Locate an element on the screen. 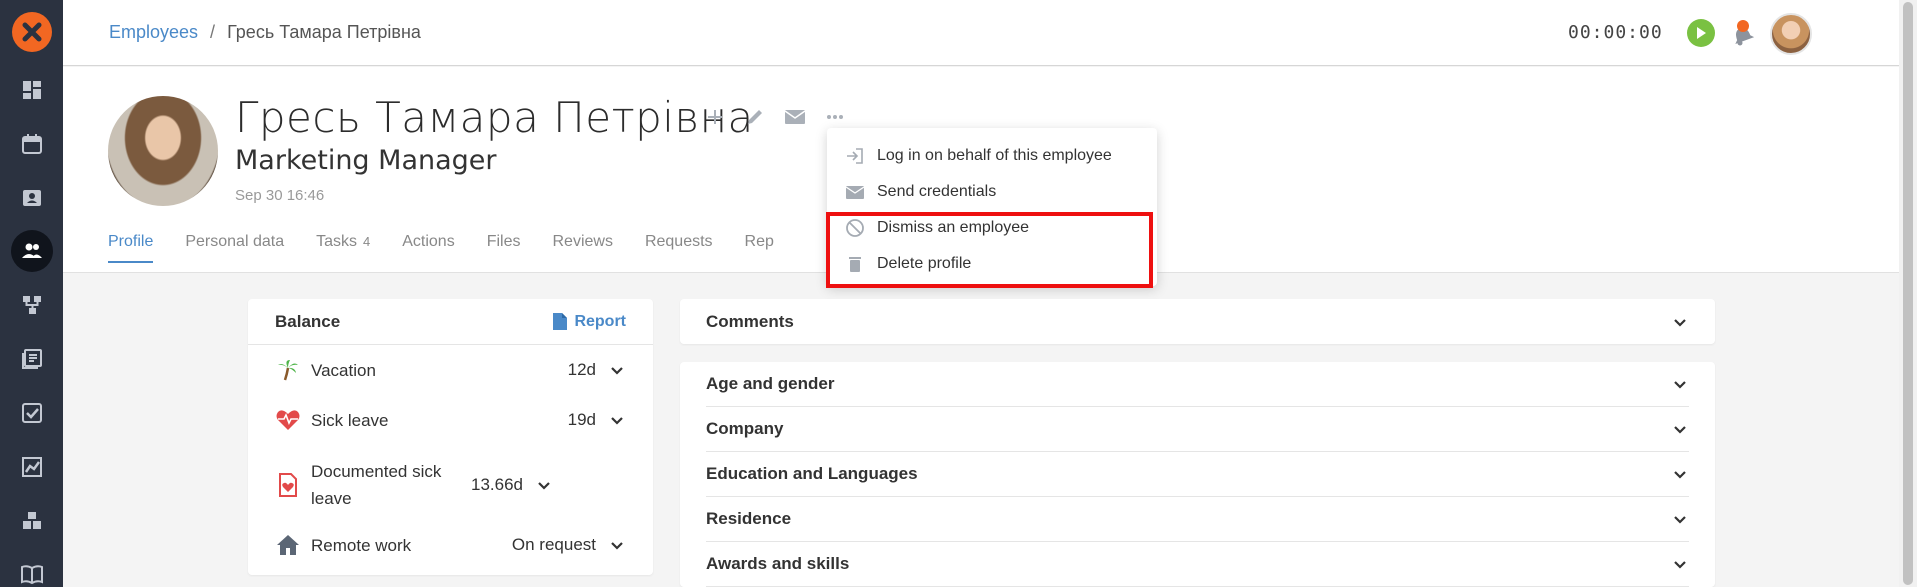 The width and height of the screenshot is (1917, 587). checkbox-icon is located at coordinates (32, 413).